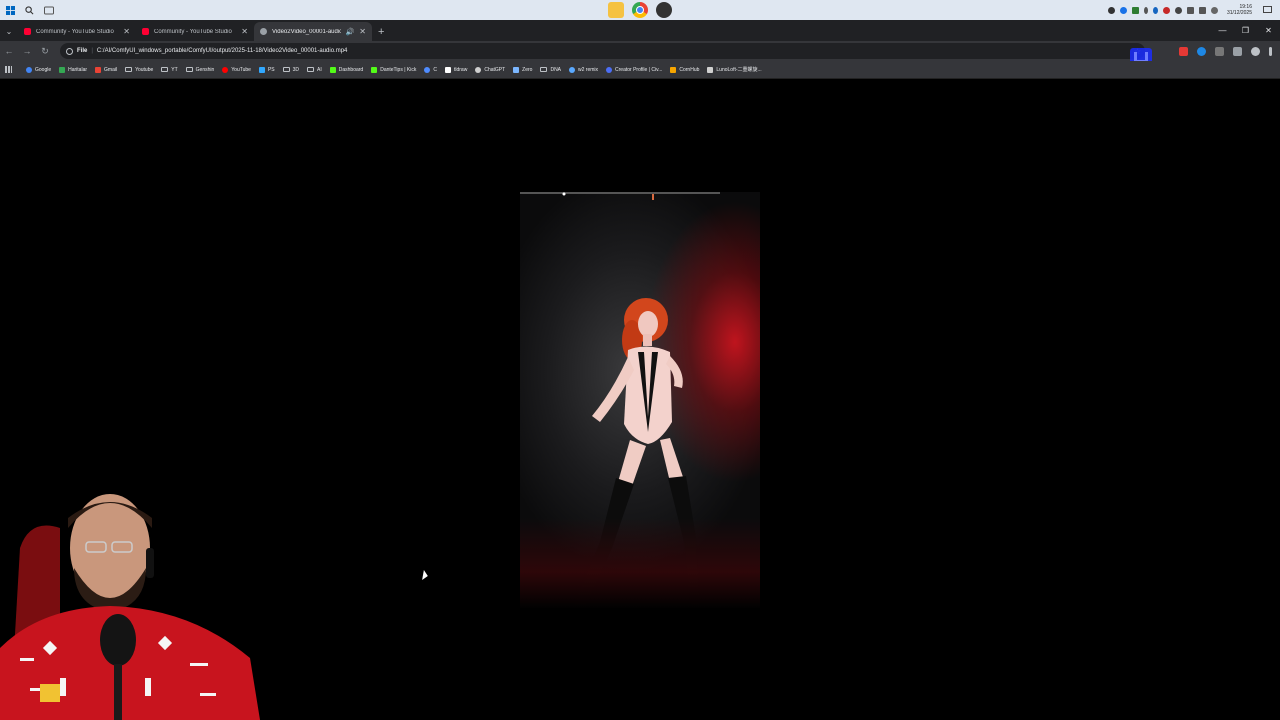 The width and height of the screenshot is (1280, 720). I want to click on new-tab-button: +, so click(381, 31).